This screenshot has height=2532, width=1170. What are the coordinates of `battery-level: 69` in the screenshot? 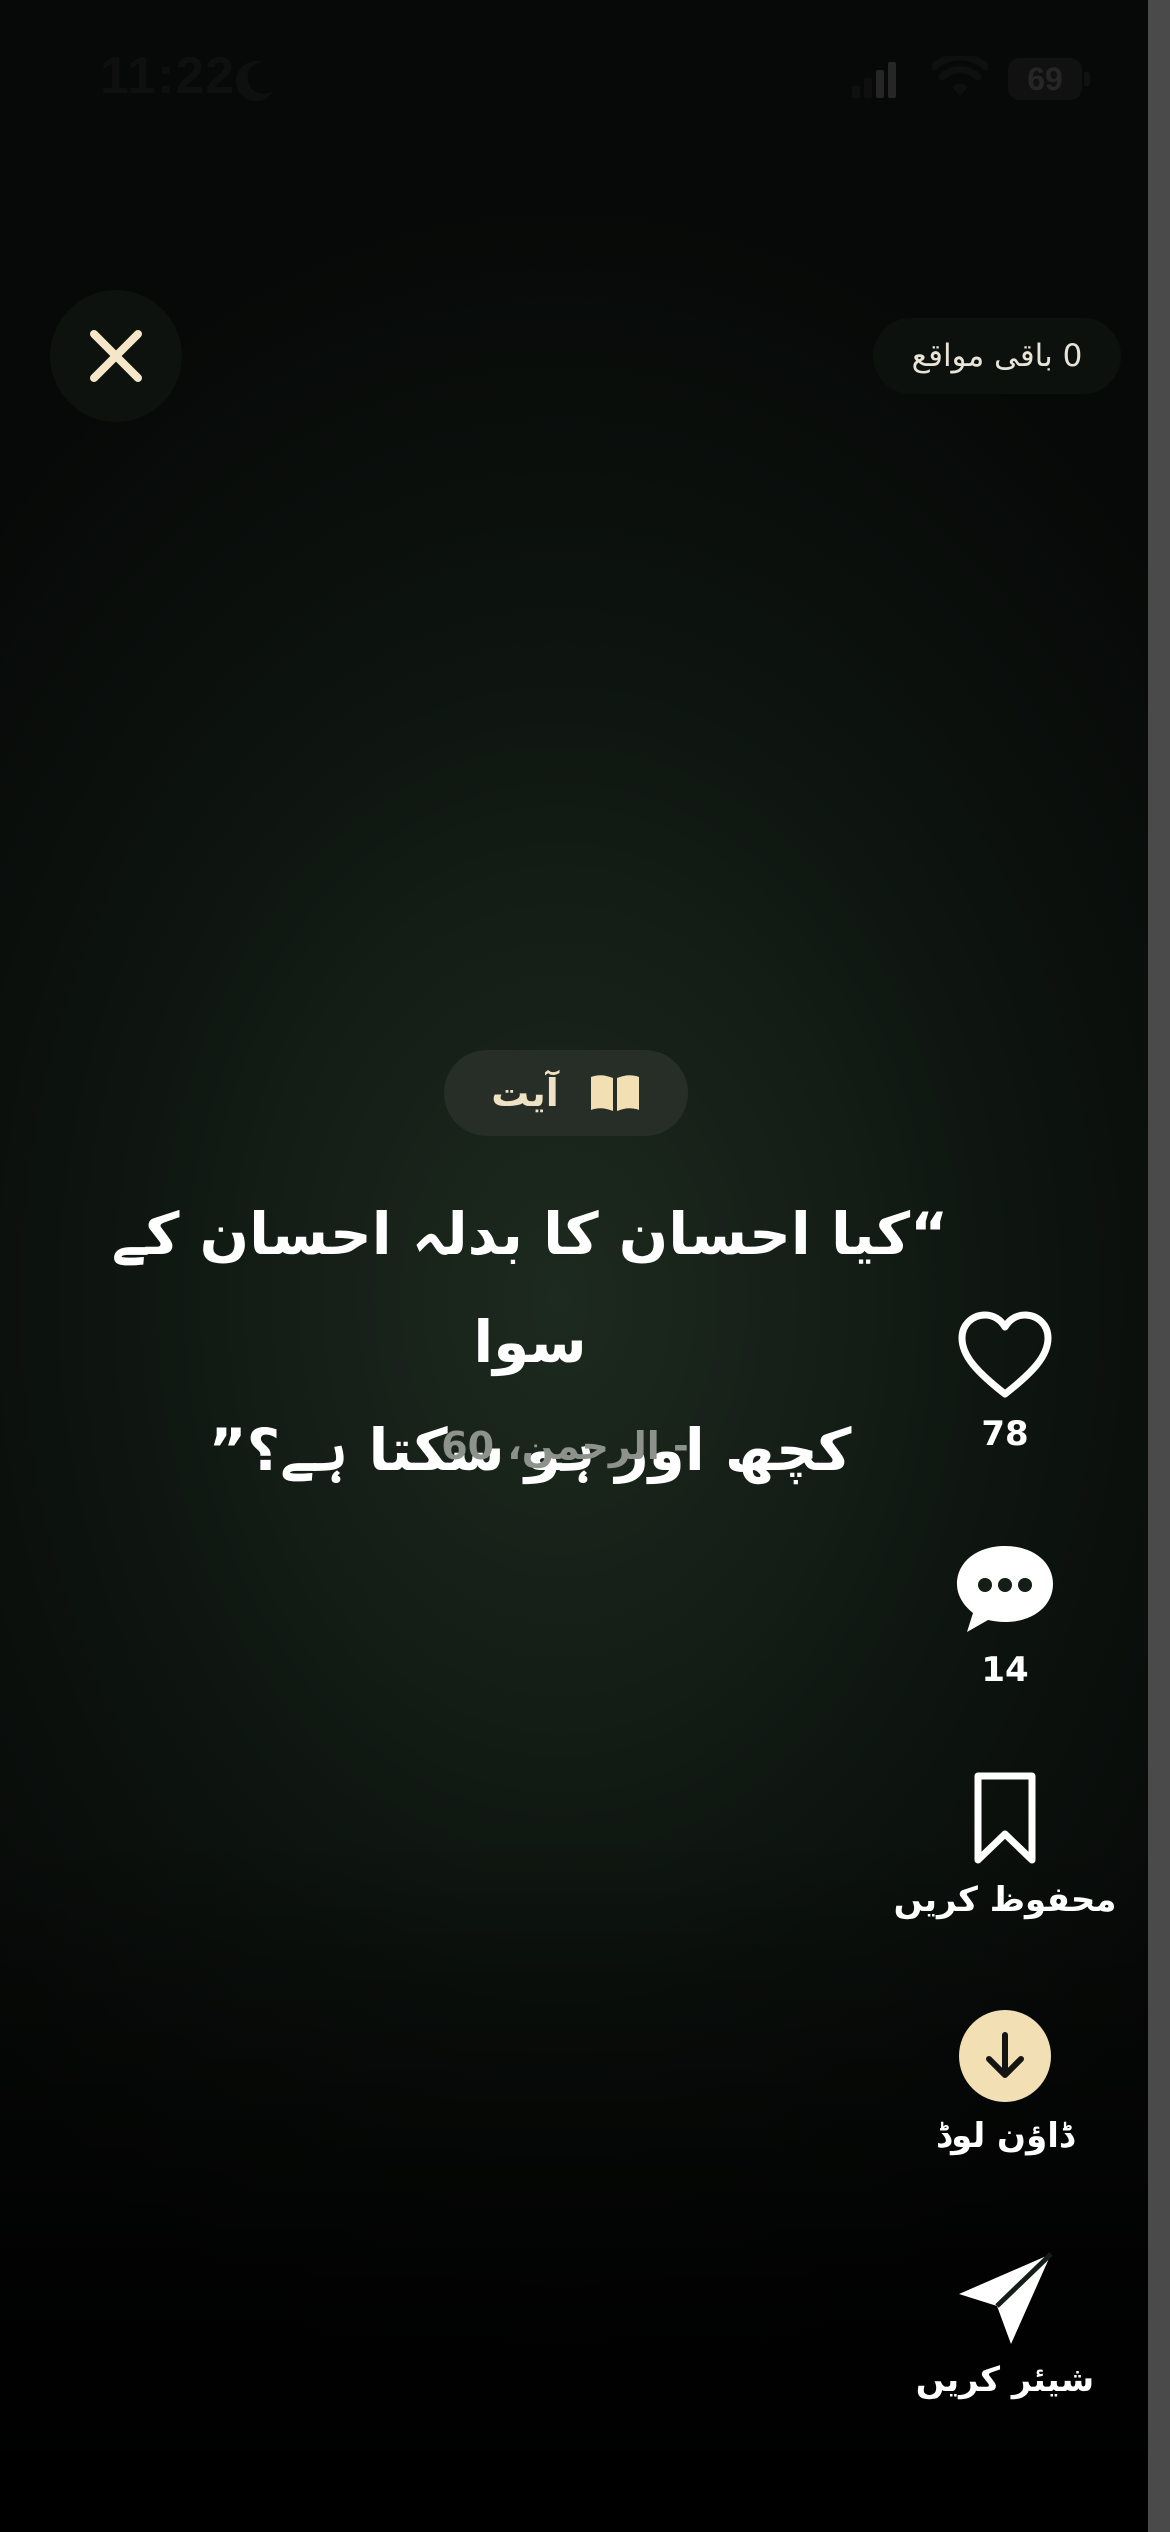 It's located at (1045, 79).